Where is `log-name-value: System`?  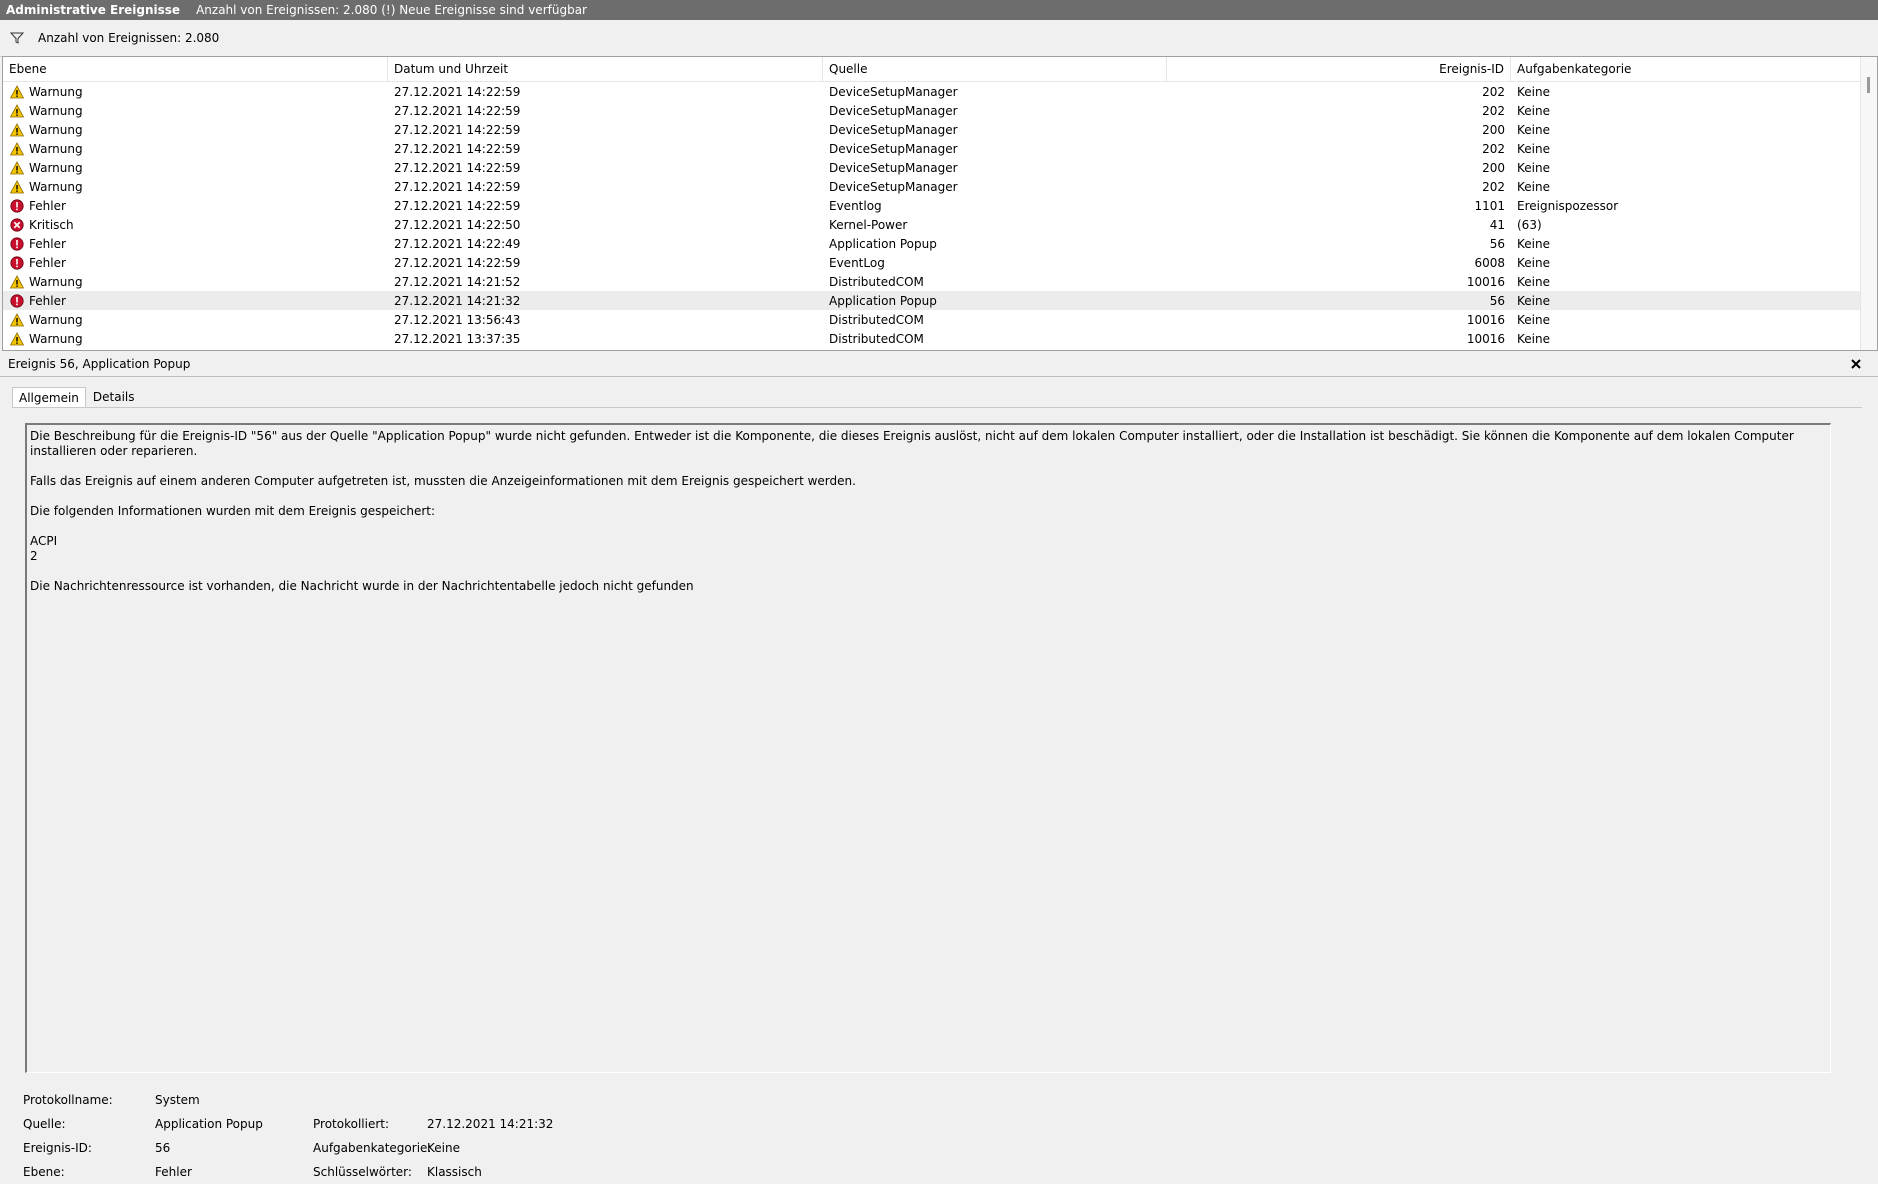 log-name-value: System is located at coordinates (177, 1100).